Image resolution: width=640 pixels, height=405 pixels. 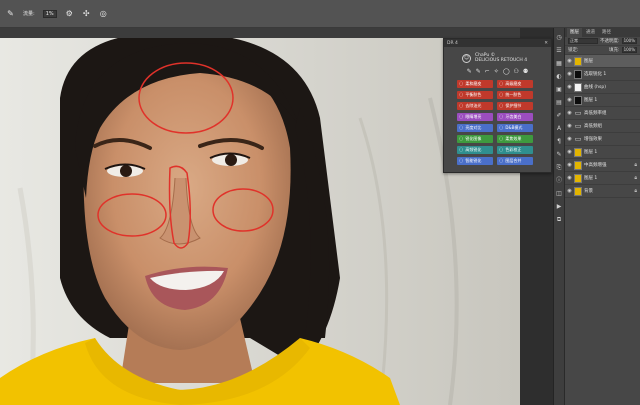 I want to click on info-icon: ⓘ, so click(x=559, y=180).